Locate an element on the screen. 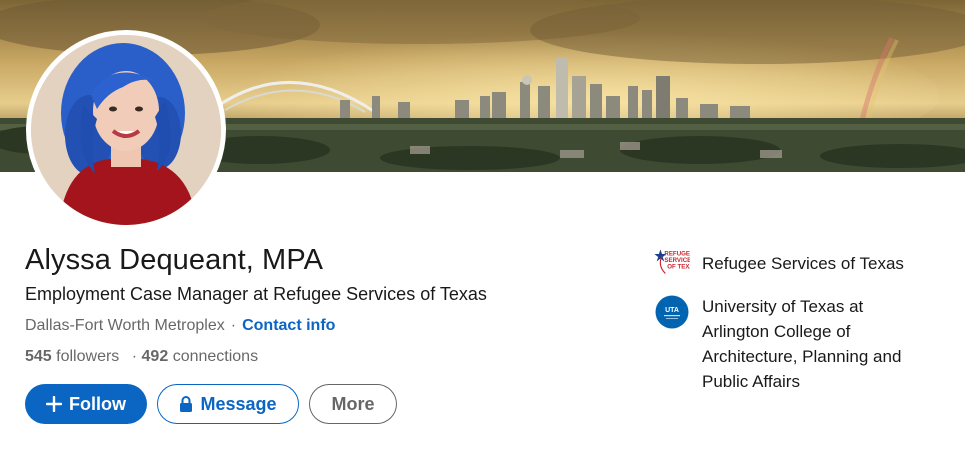 The width and height of the screenshot is (965, 452). location-row: Dallas-Fort Worth Metroplex · Contact info is located at coordinates (180, 326).